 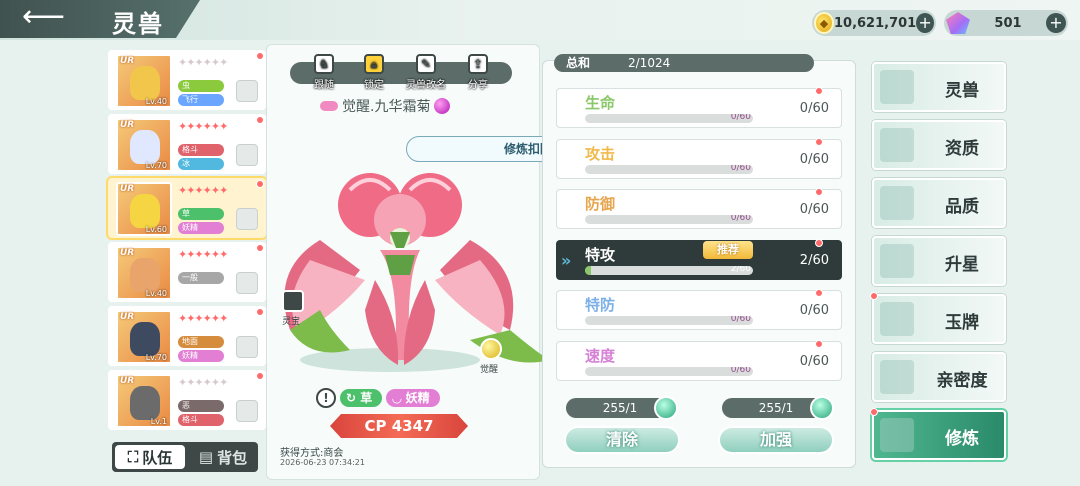 What do you see at coordinates (133, 457) in the screenshot?
I see `team-icon: ⛶` at bounding box center [133, 457].